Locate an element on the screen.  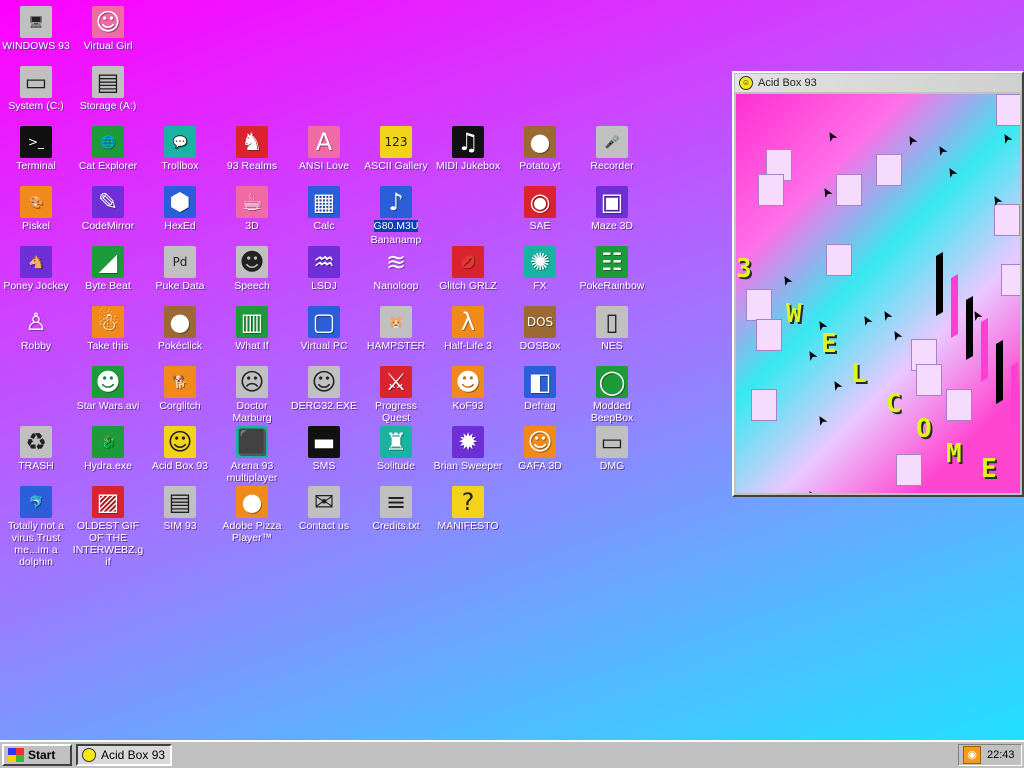
taskbar-item-label: Acid Box 93 is located at coordinates (133, 755).